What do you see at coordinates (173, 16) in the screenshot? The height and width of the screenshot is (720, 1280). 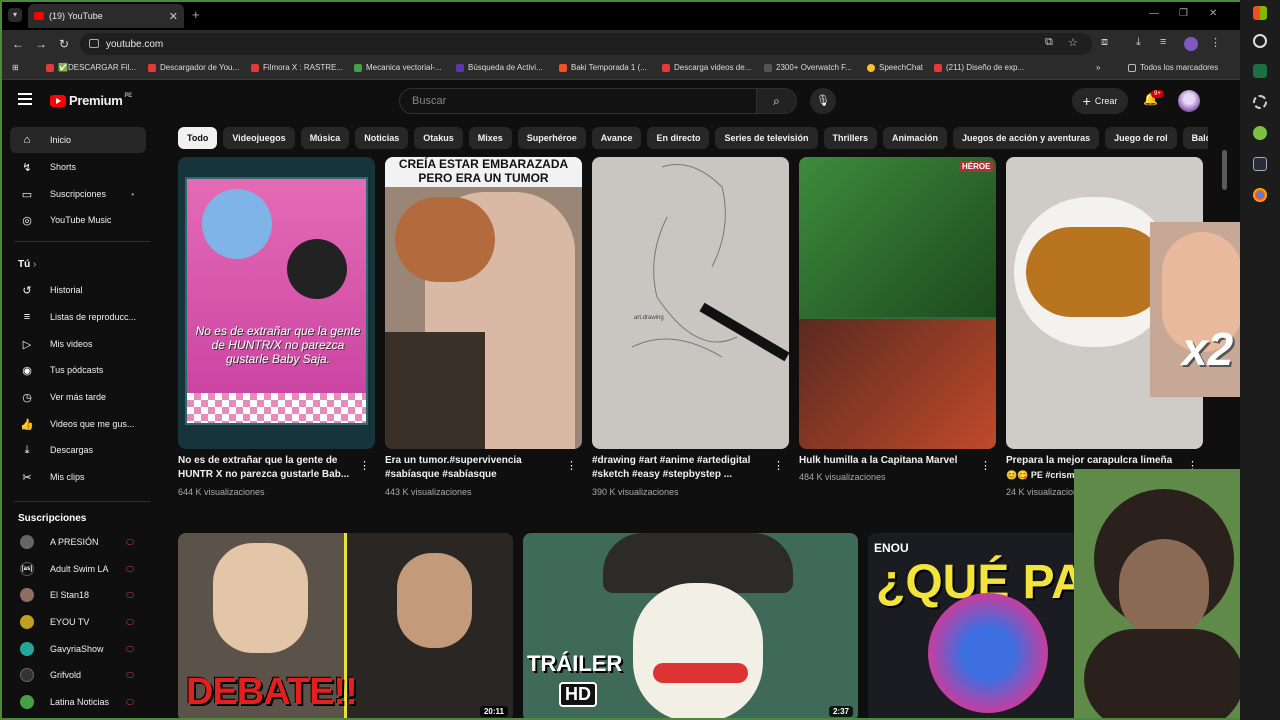 I see `close-tab-icon: ✕` at bounding box center [173, 16].